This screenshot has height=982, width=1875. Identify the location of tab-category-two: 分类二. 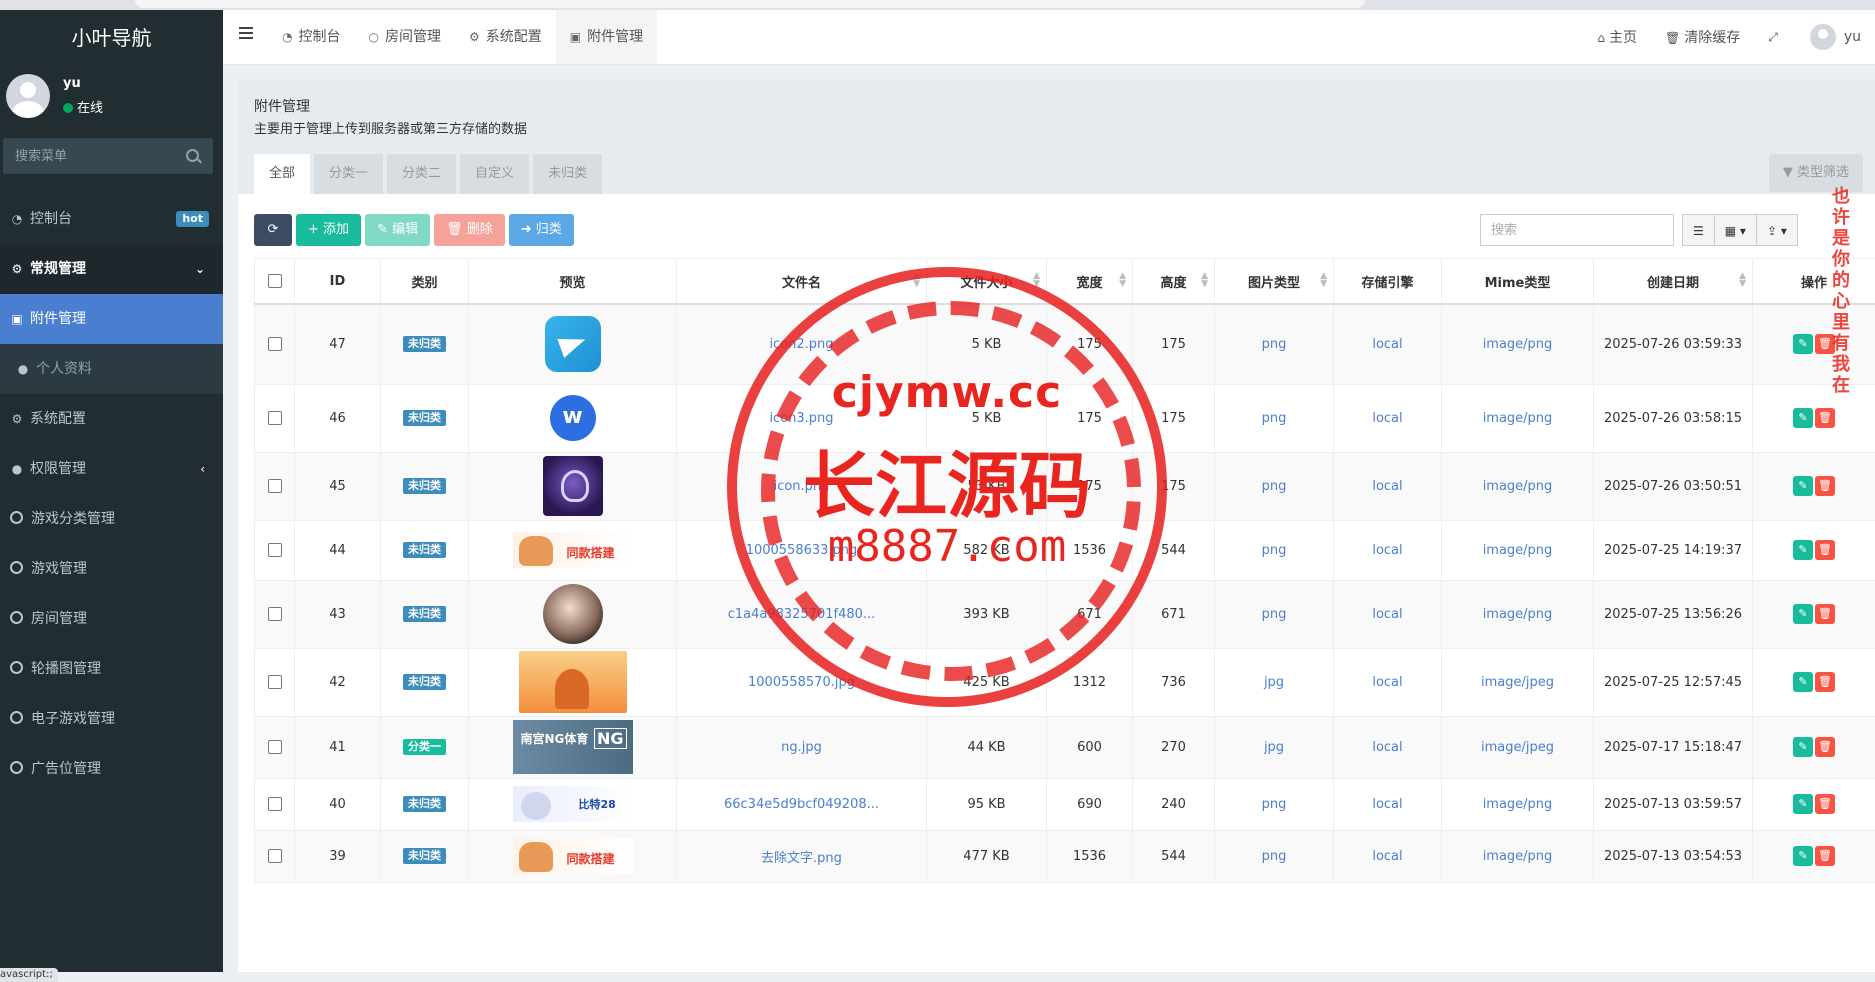
(421, 174).